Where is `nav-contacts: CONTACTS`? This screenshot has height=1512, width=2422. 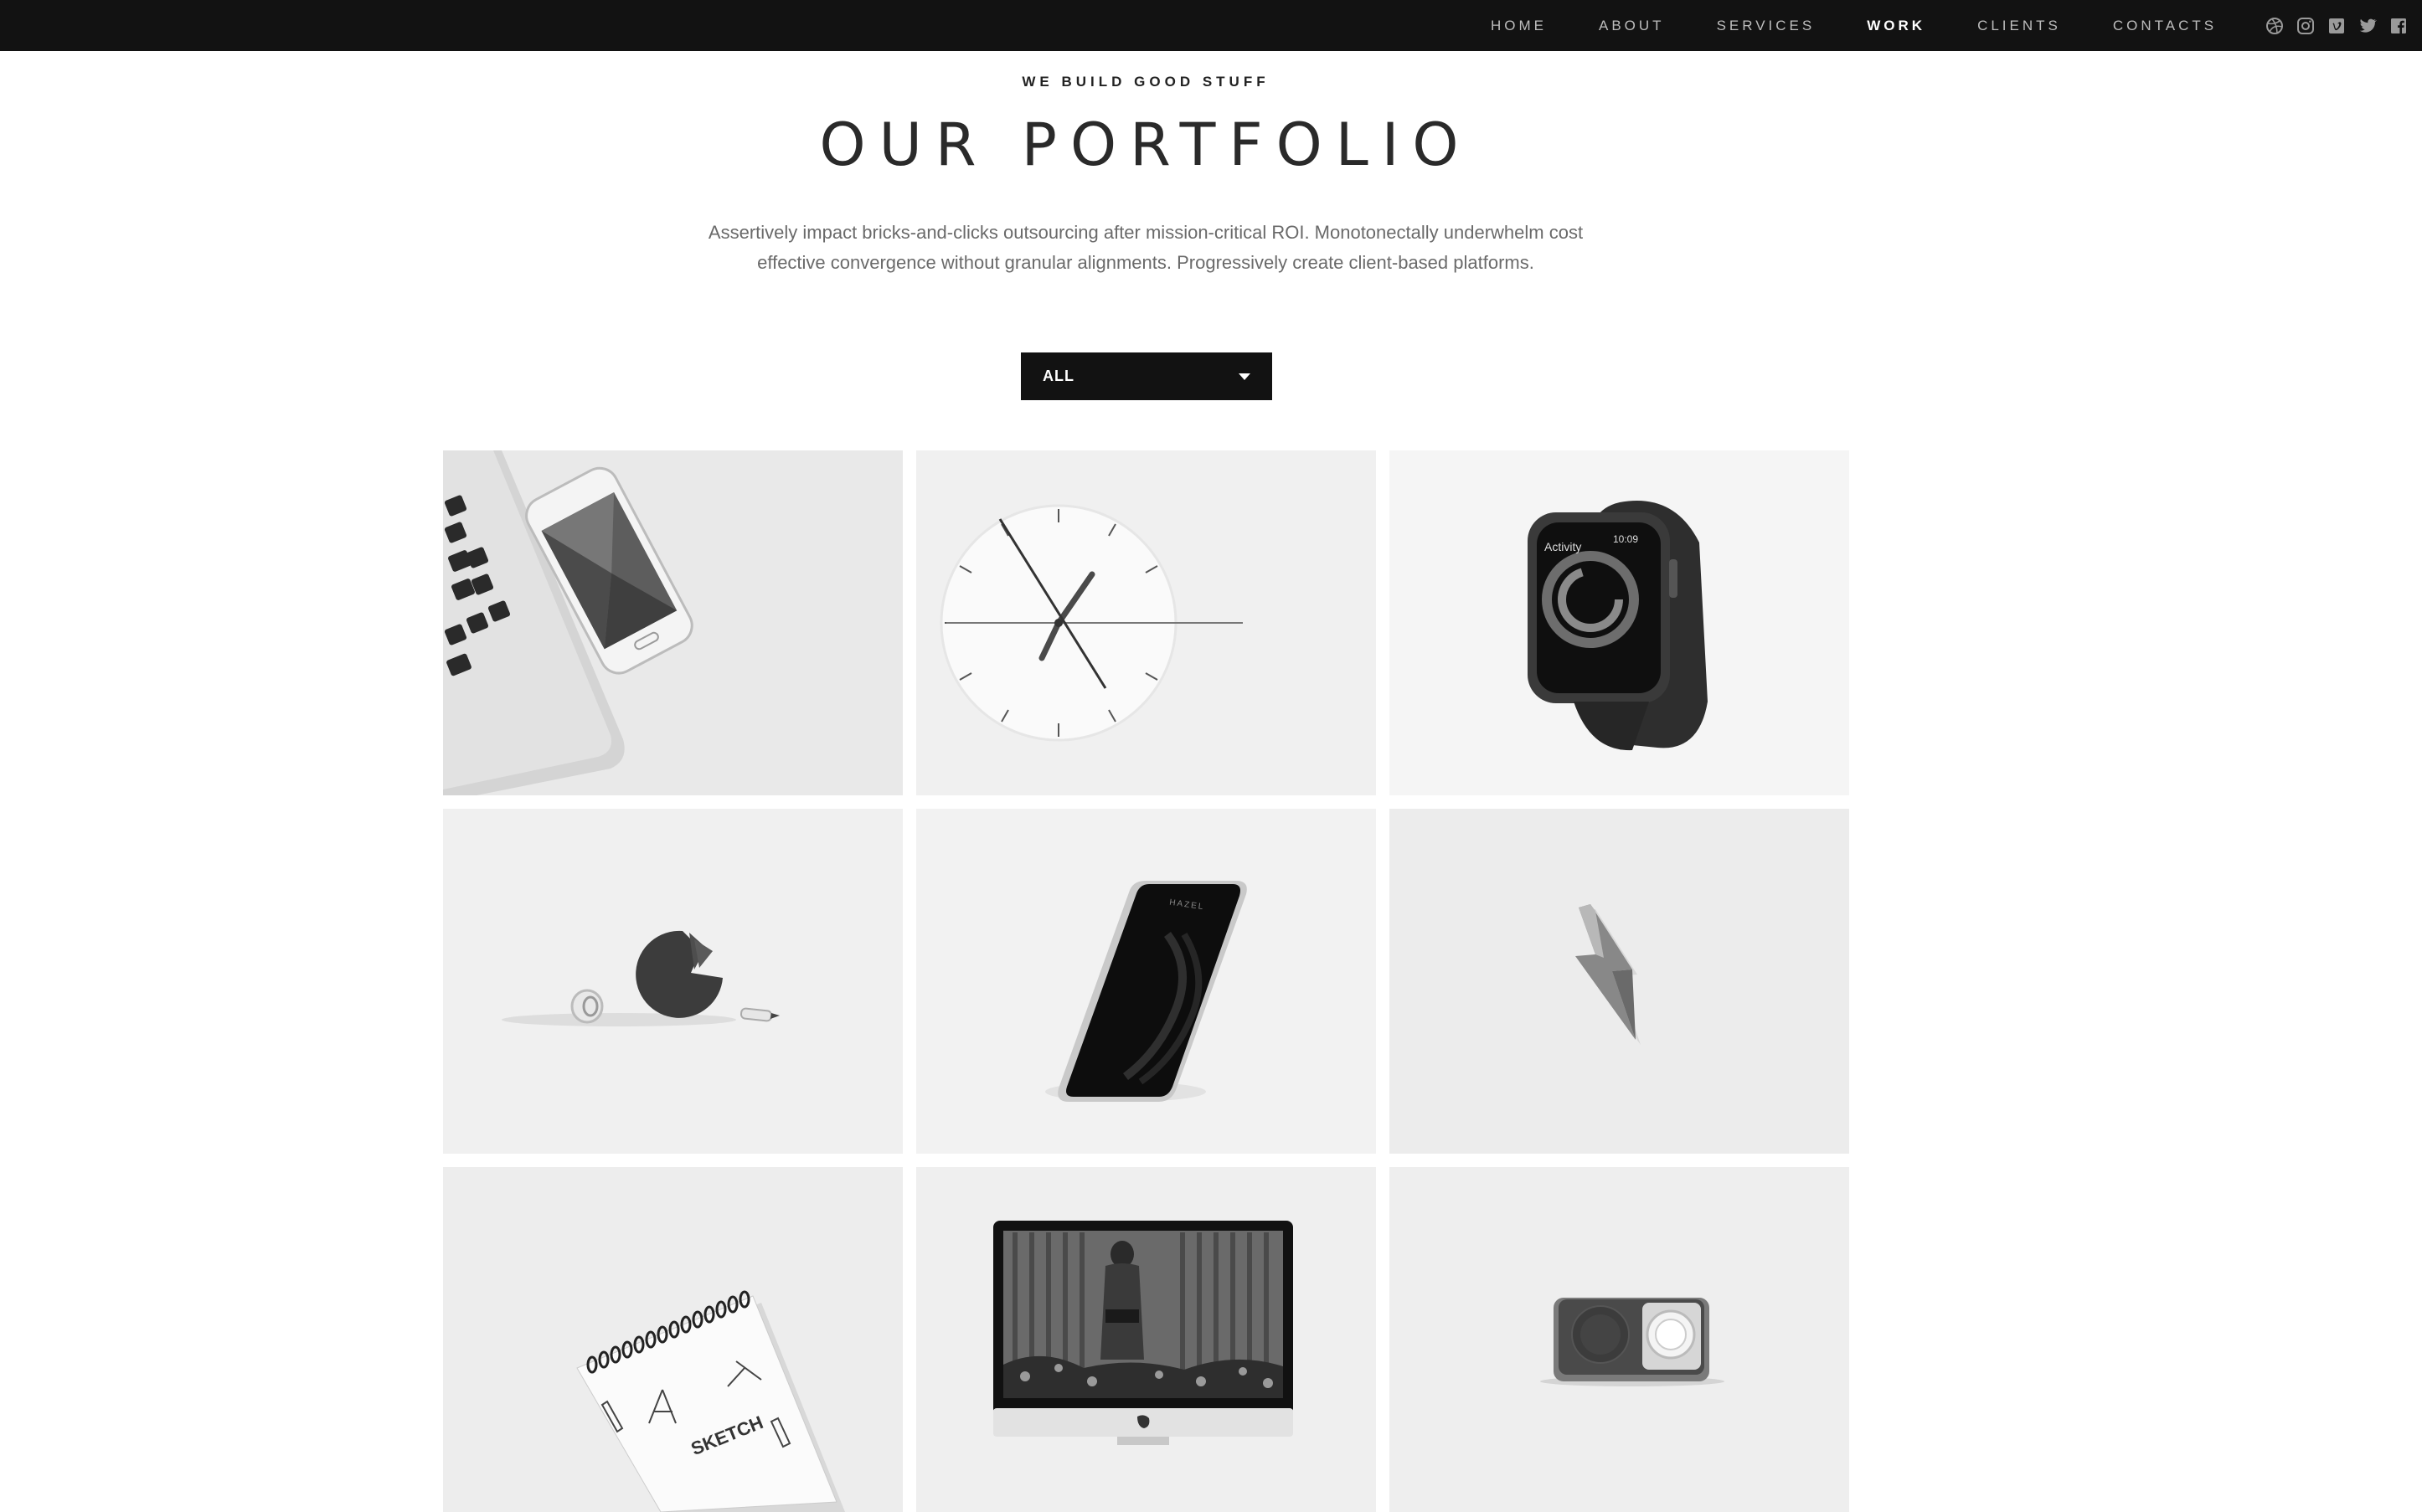
nav-contacts: CONTACTS is located at coordinates (2165, 26).